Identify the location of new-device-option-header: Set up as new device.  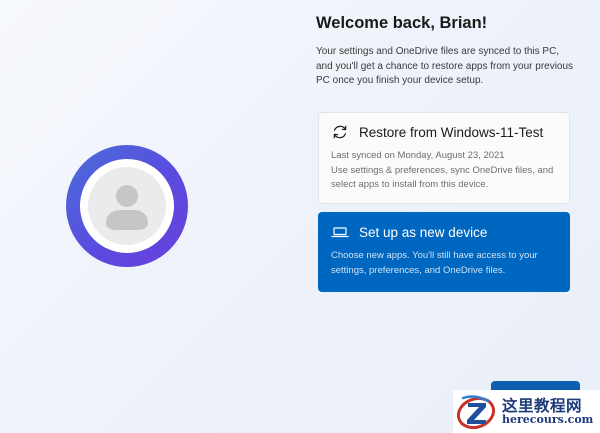
(444, 232).